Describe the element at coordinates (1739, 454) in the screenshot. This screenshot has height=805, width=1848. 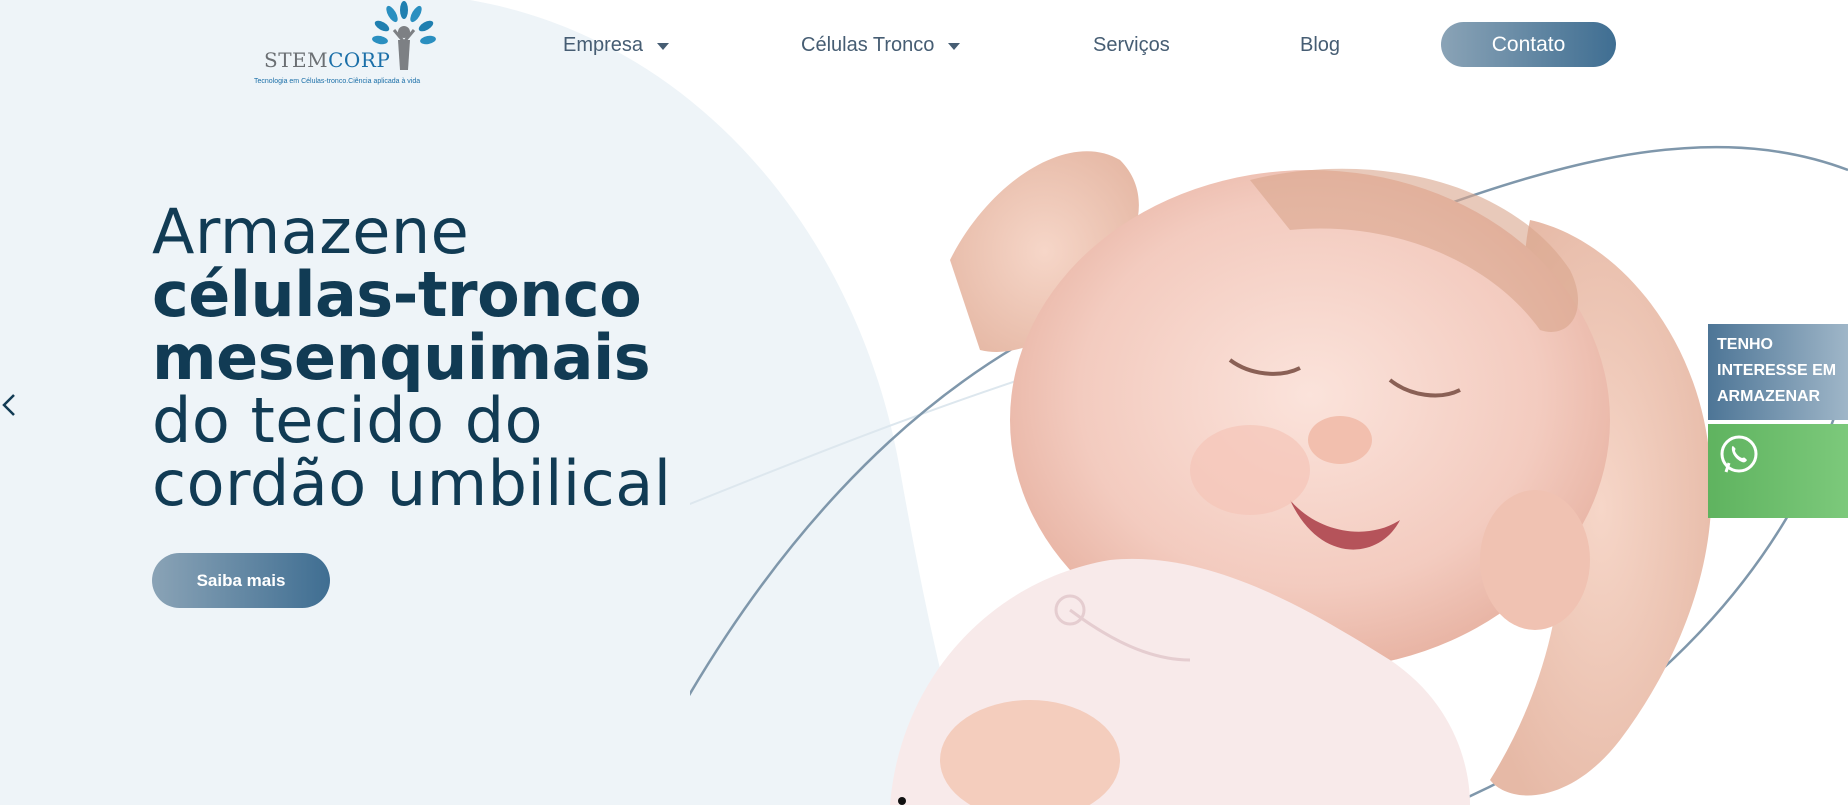
I see `whatsapp-icon` at that location.